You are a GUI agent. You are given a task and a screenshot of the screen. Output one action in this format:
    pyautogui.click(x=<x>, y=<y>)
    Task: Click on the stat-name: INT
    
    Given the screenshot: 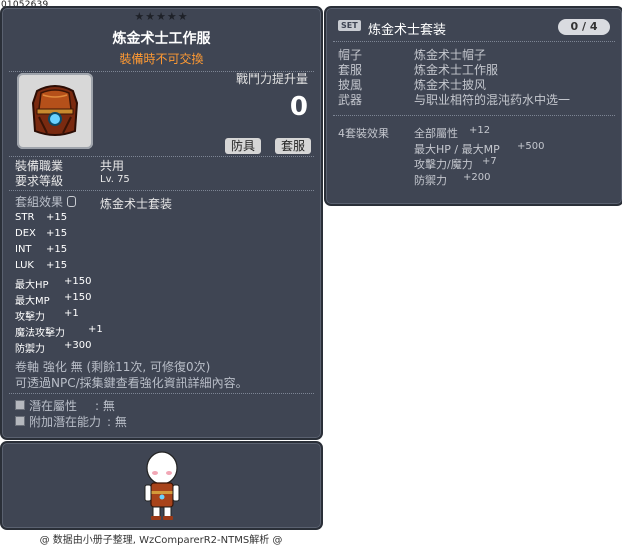 What is the action you would take?
    pyautogui.click(x=23, y=249)
    